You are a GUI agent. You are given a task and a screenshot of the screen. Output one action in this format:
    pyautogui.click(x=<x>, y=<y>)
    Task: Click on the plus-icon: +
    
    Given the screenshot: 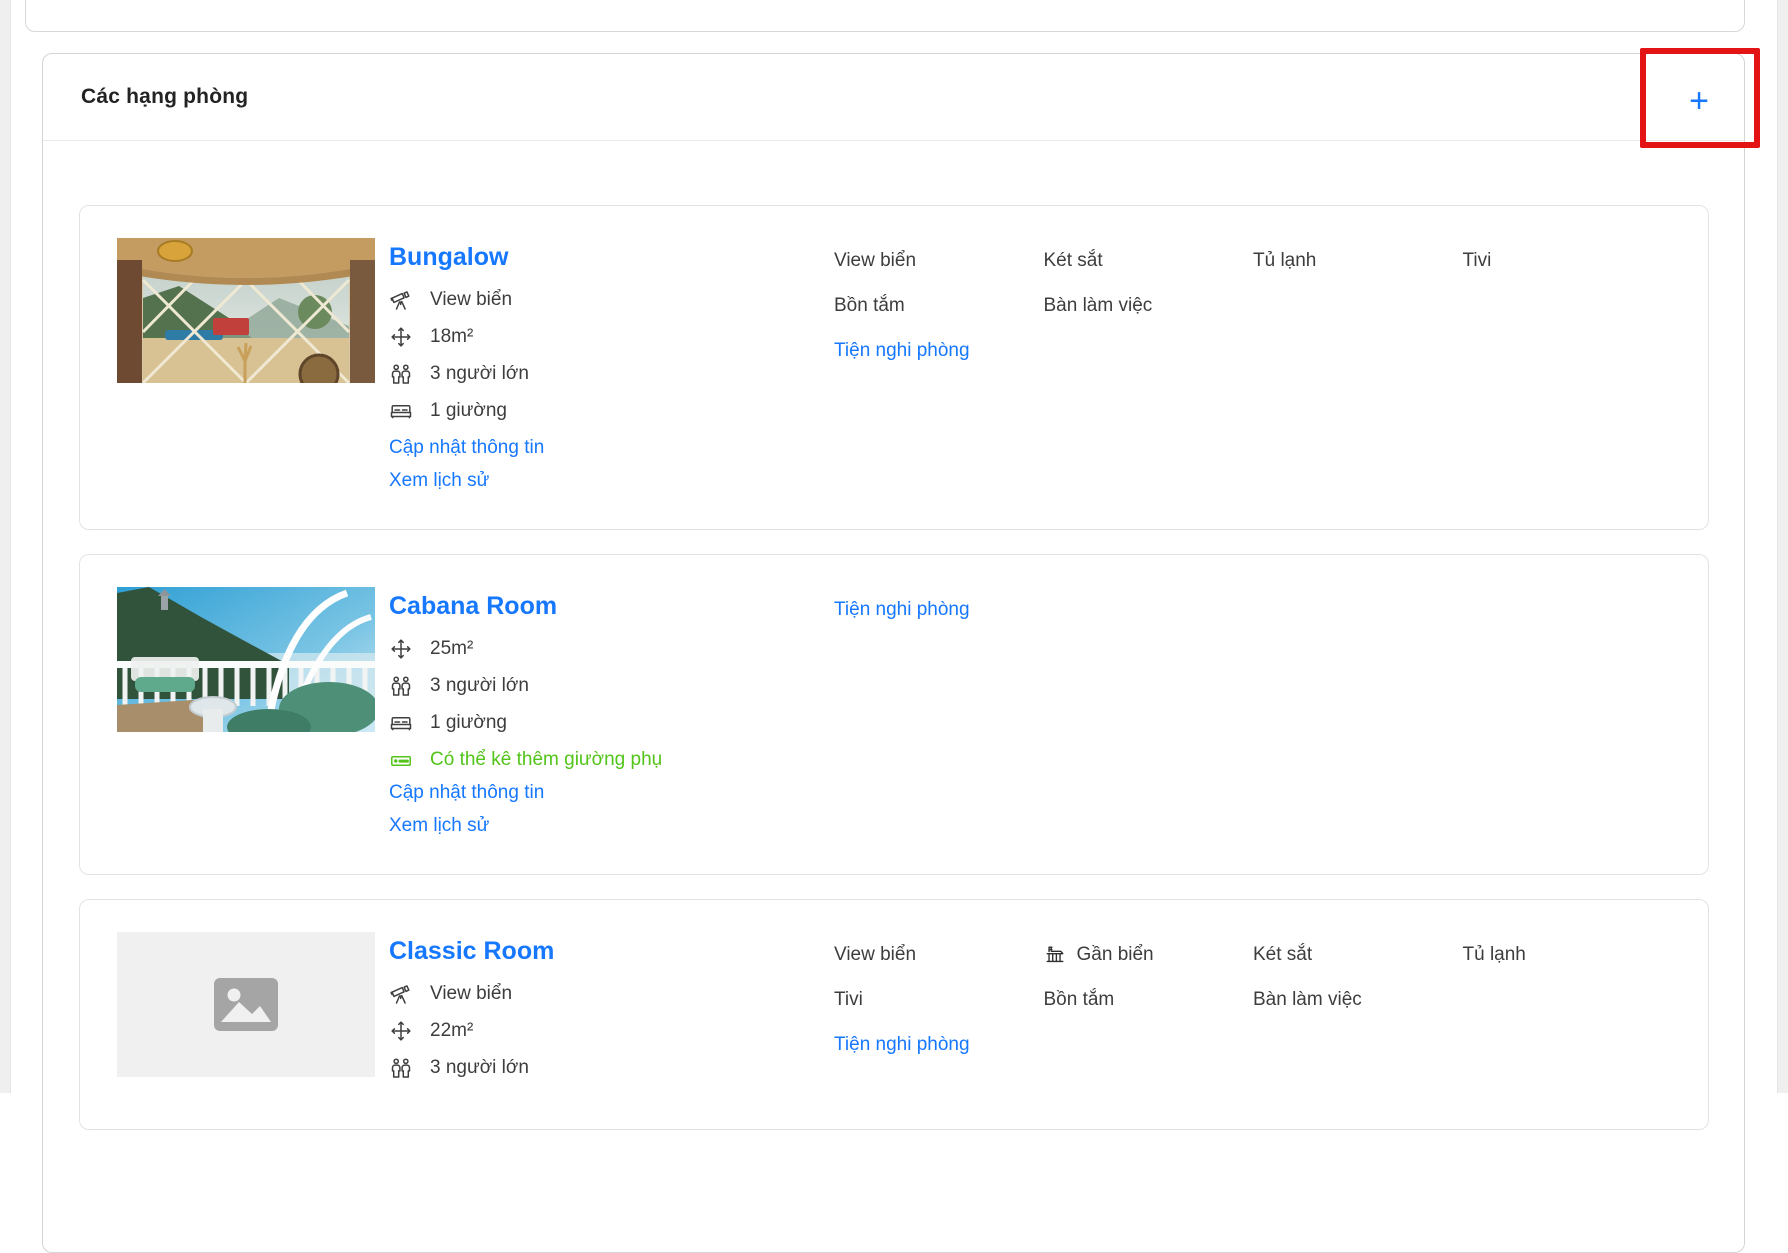 What is the action you would take?
    pyautogui.click(x=1699, y=101)
    